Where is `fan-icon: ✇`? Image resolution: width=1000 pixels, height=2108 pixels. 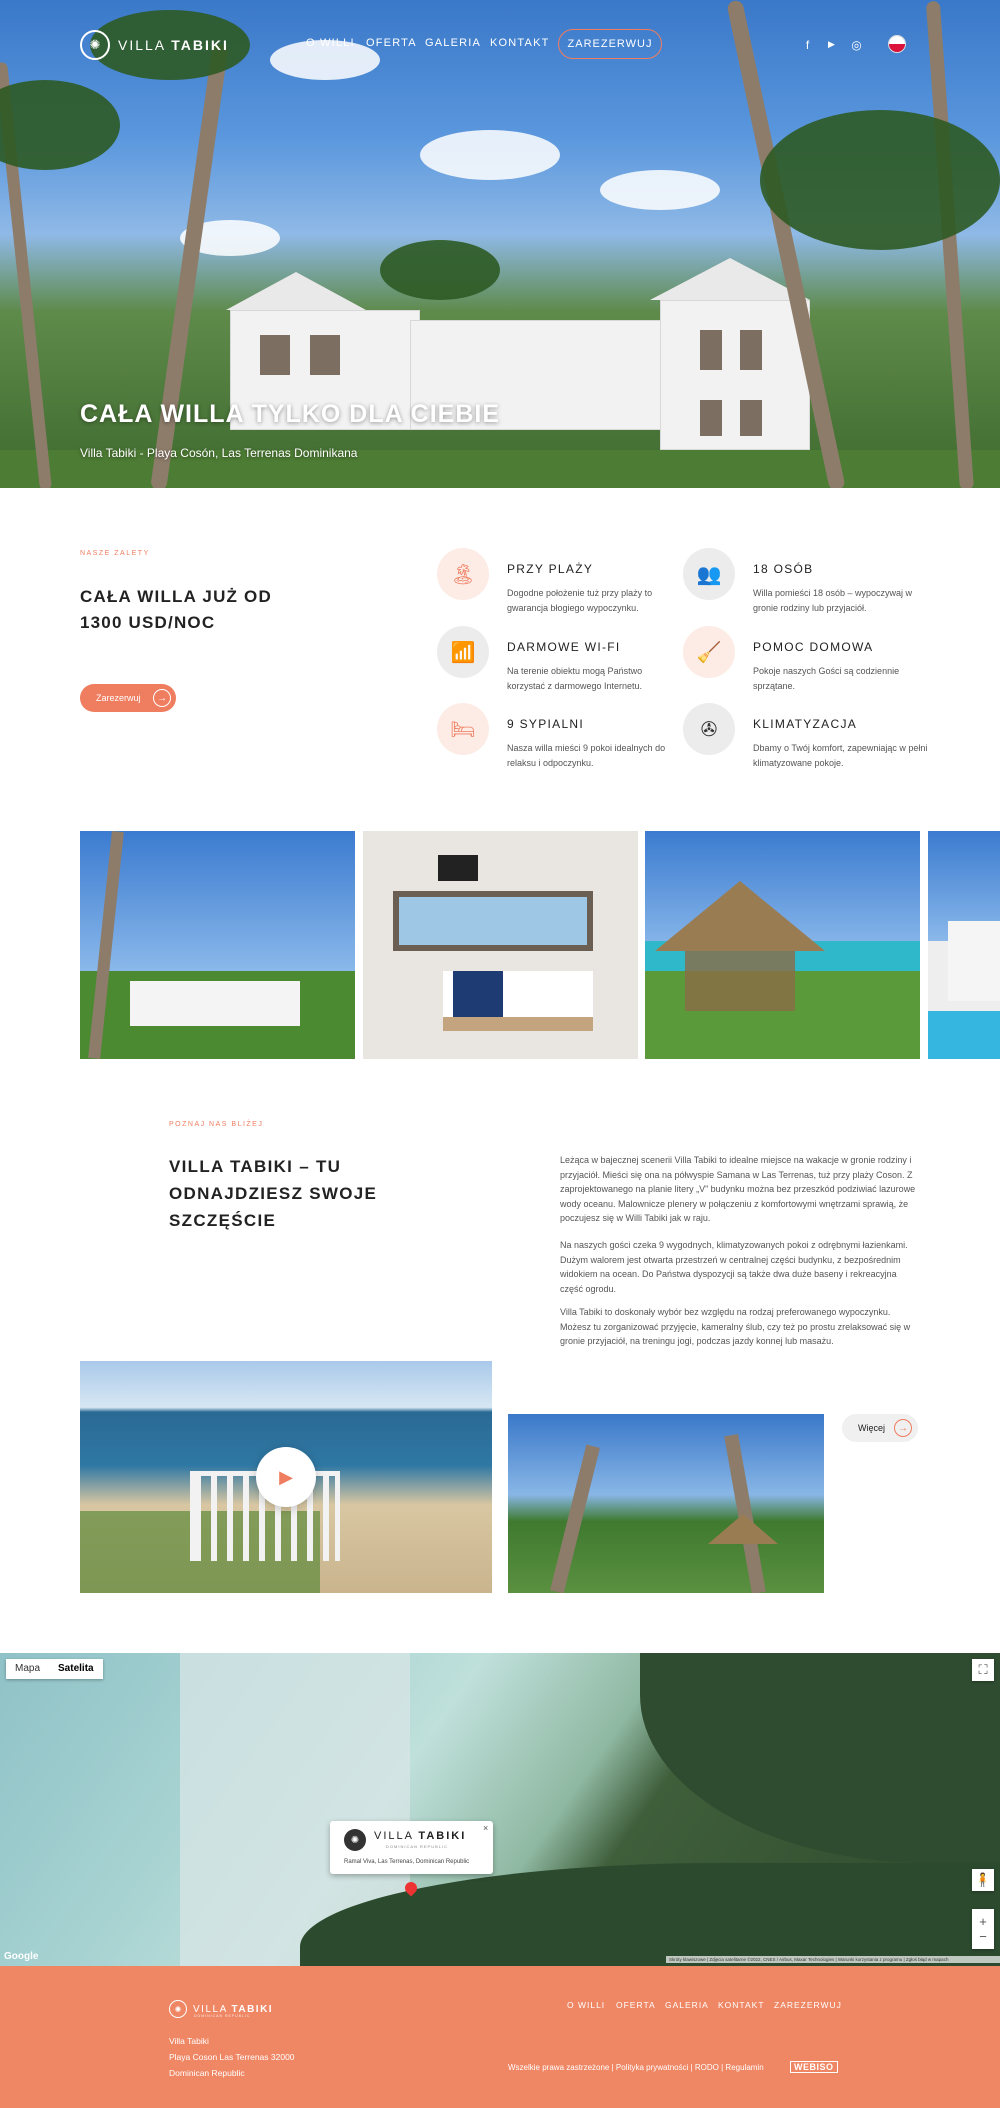 fan-icon: ✇ is located at coordinates (709, 729).